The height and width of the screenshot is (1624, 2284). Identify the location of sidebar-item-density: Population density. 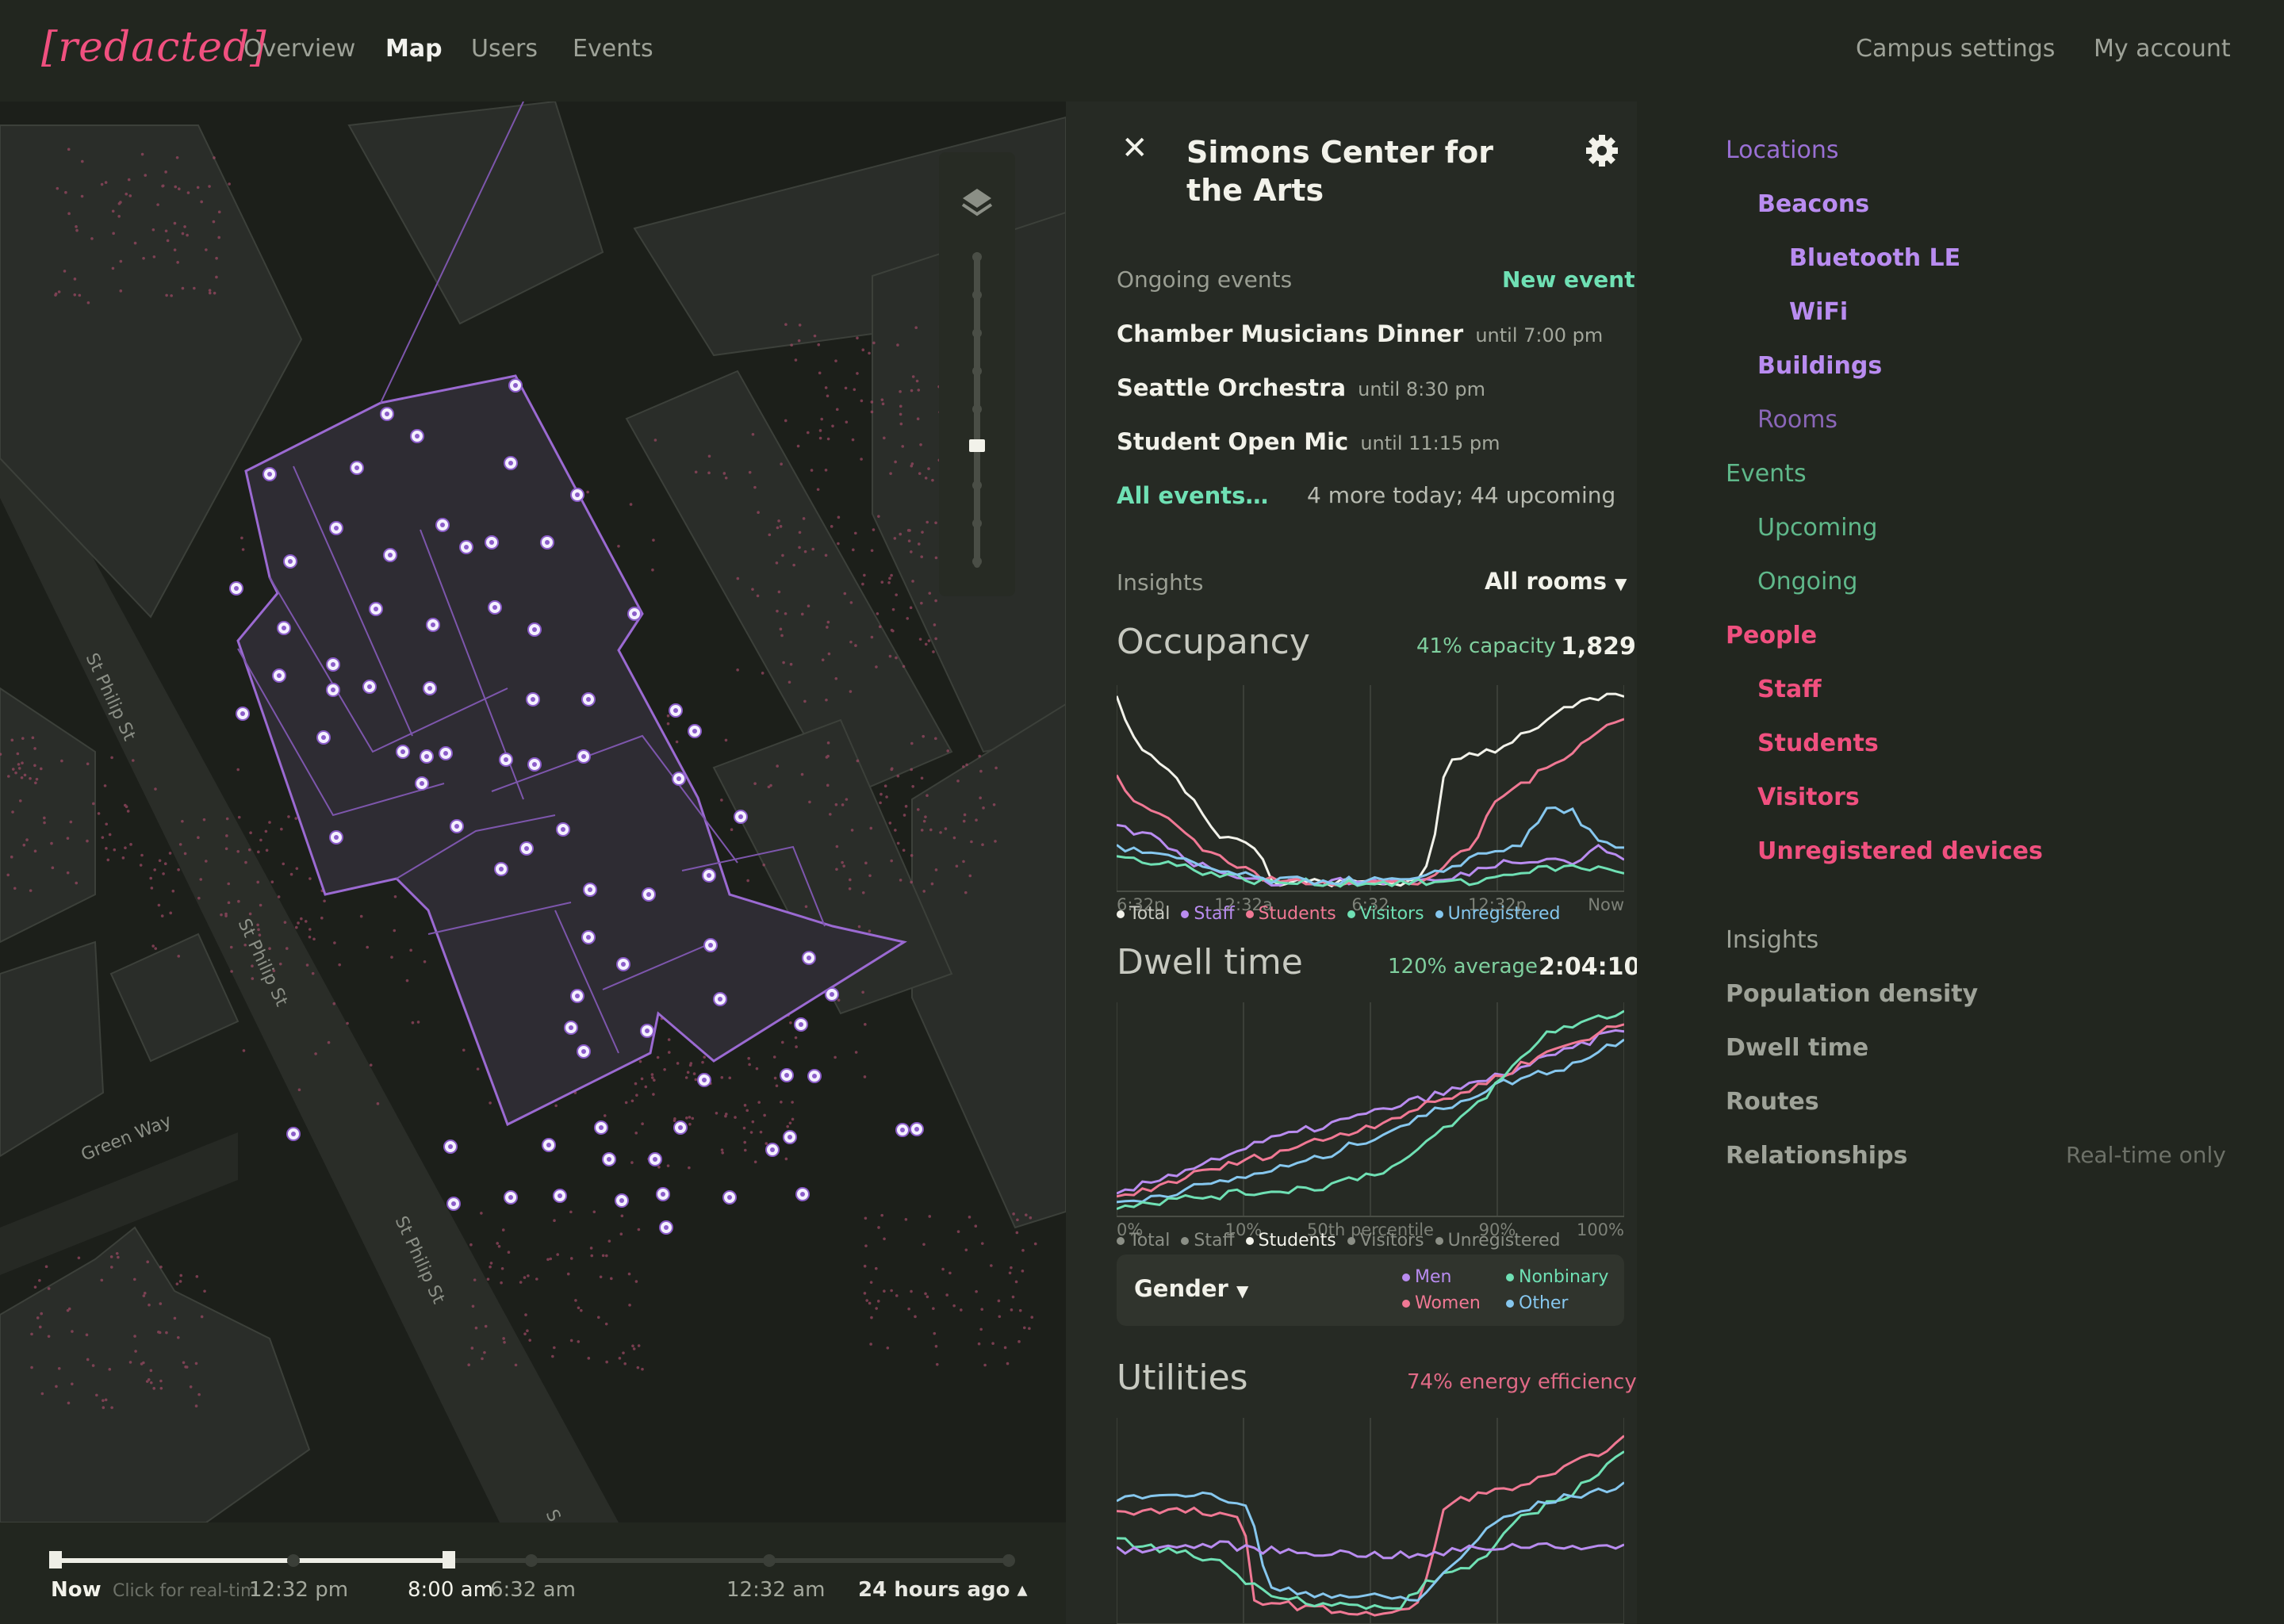
(1852, 994).